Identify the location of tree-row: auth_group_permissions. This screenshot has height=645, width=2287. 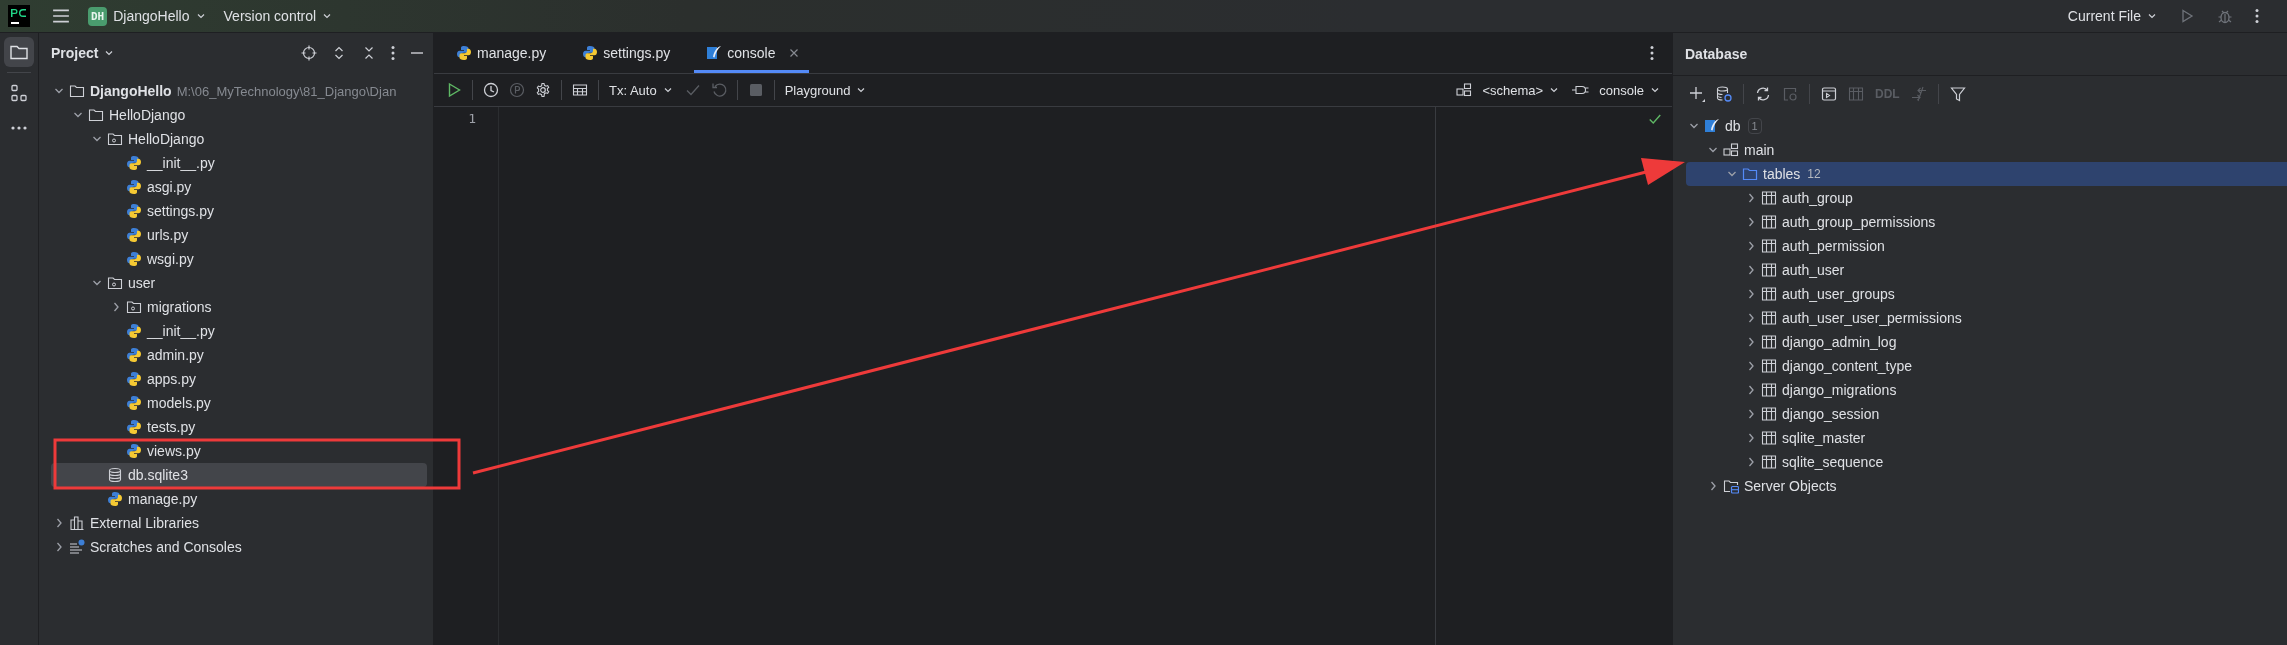
(1983, 222).